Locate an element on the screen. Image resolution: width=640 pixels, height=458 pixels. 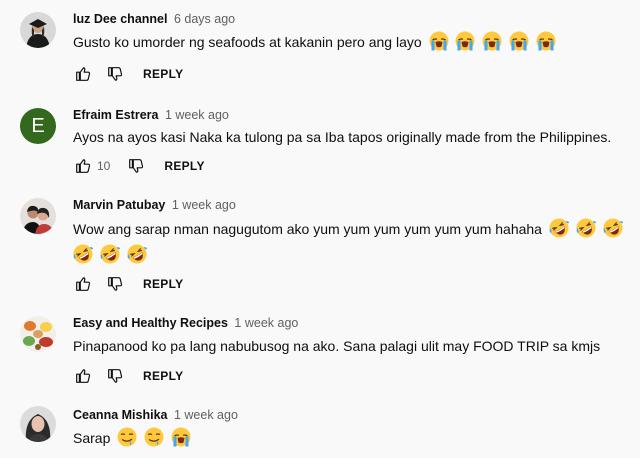
comment-timestamp: 6 days ago is located at coordinates (204, 19).